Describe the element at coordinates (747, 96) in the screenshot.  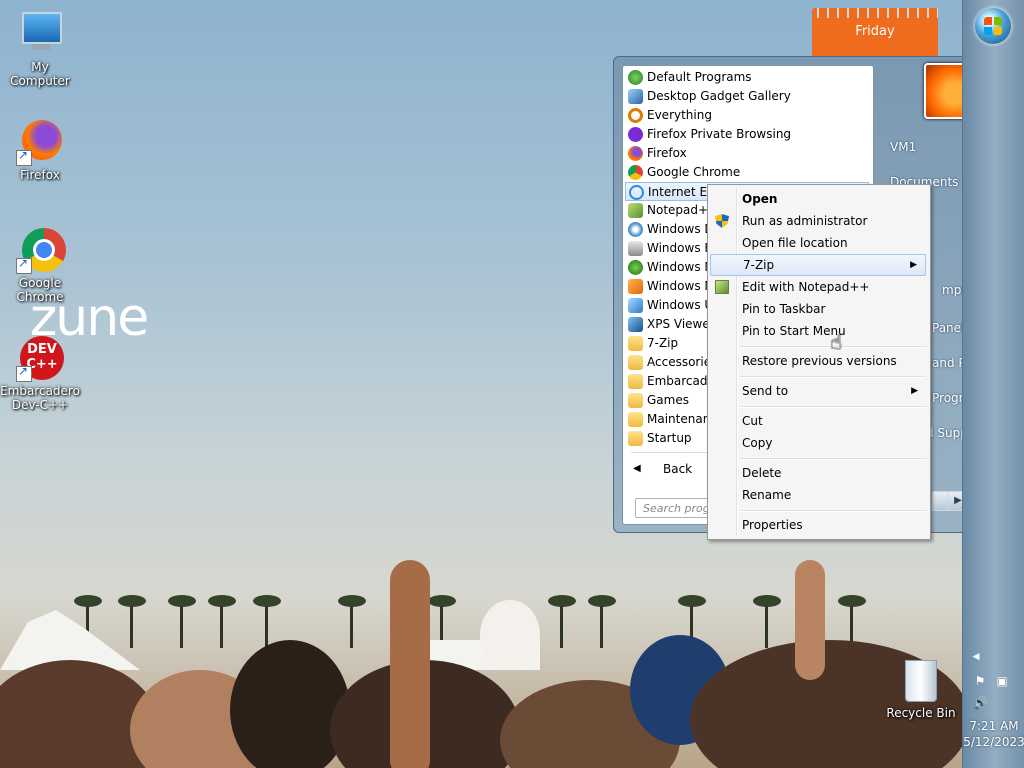
I see `program-item: Desktop Gadget Gallery` at that location.